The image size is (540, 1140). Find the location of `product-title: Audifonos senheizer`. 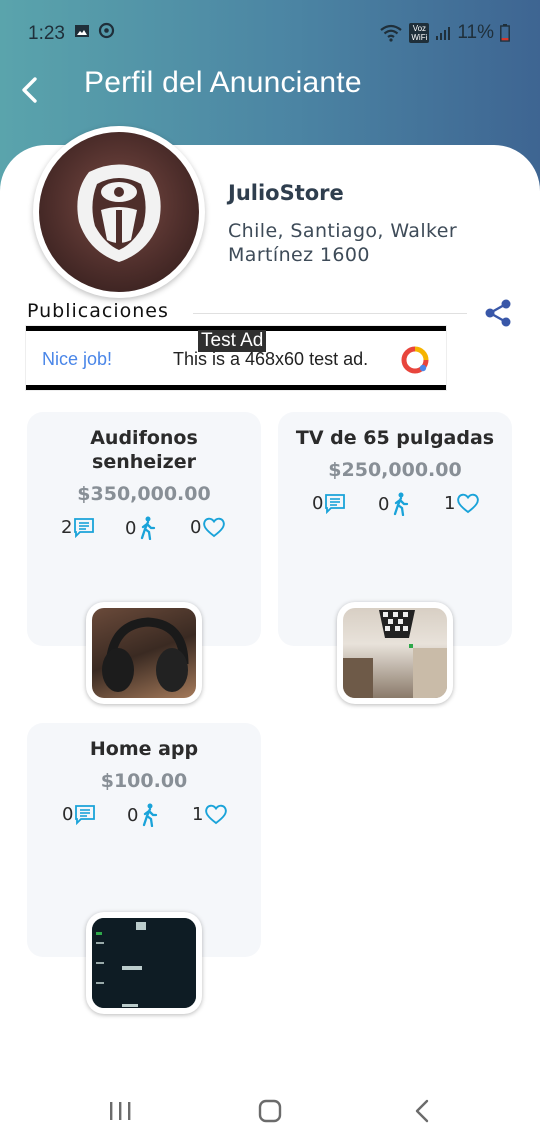

product-title: Audifonos senheizer is located at coordinates (144, 450).